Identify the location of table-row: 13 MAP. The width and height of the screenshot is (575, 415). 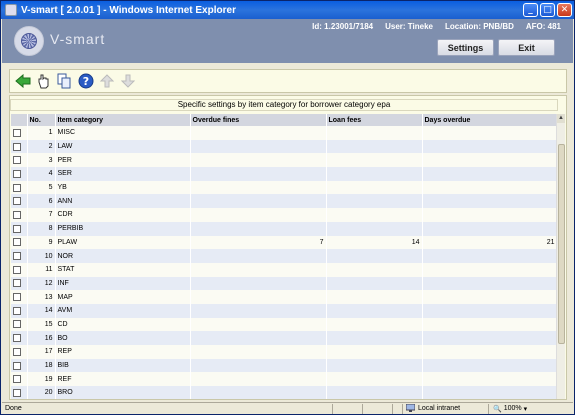
(284, 297).